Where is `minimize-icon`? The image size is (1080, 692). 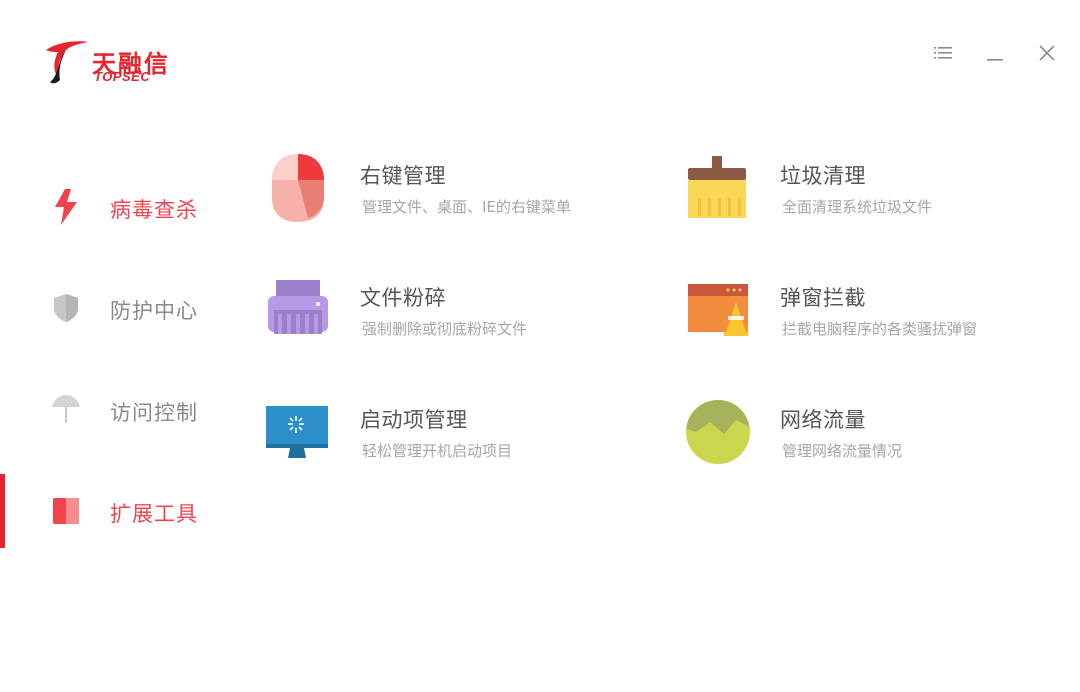
minimize-icon is located at coordinates (995, 60).